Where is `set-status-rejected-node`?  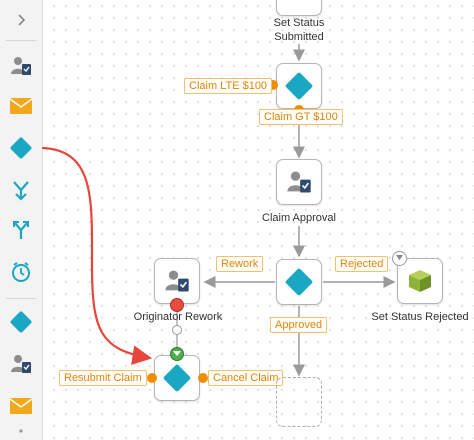
set-status-rejected-node is located at coordinates (420, 281).